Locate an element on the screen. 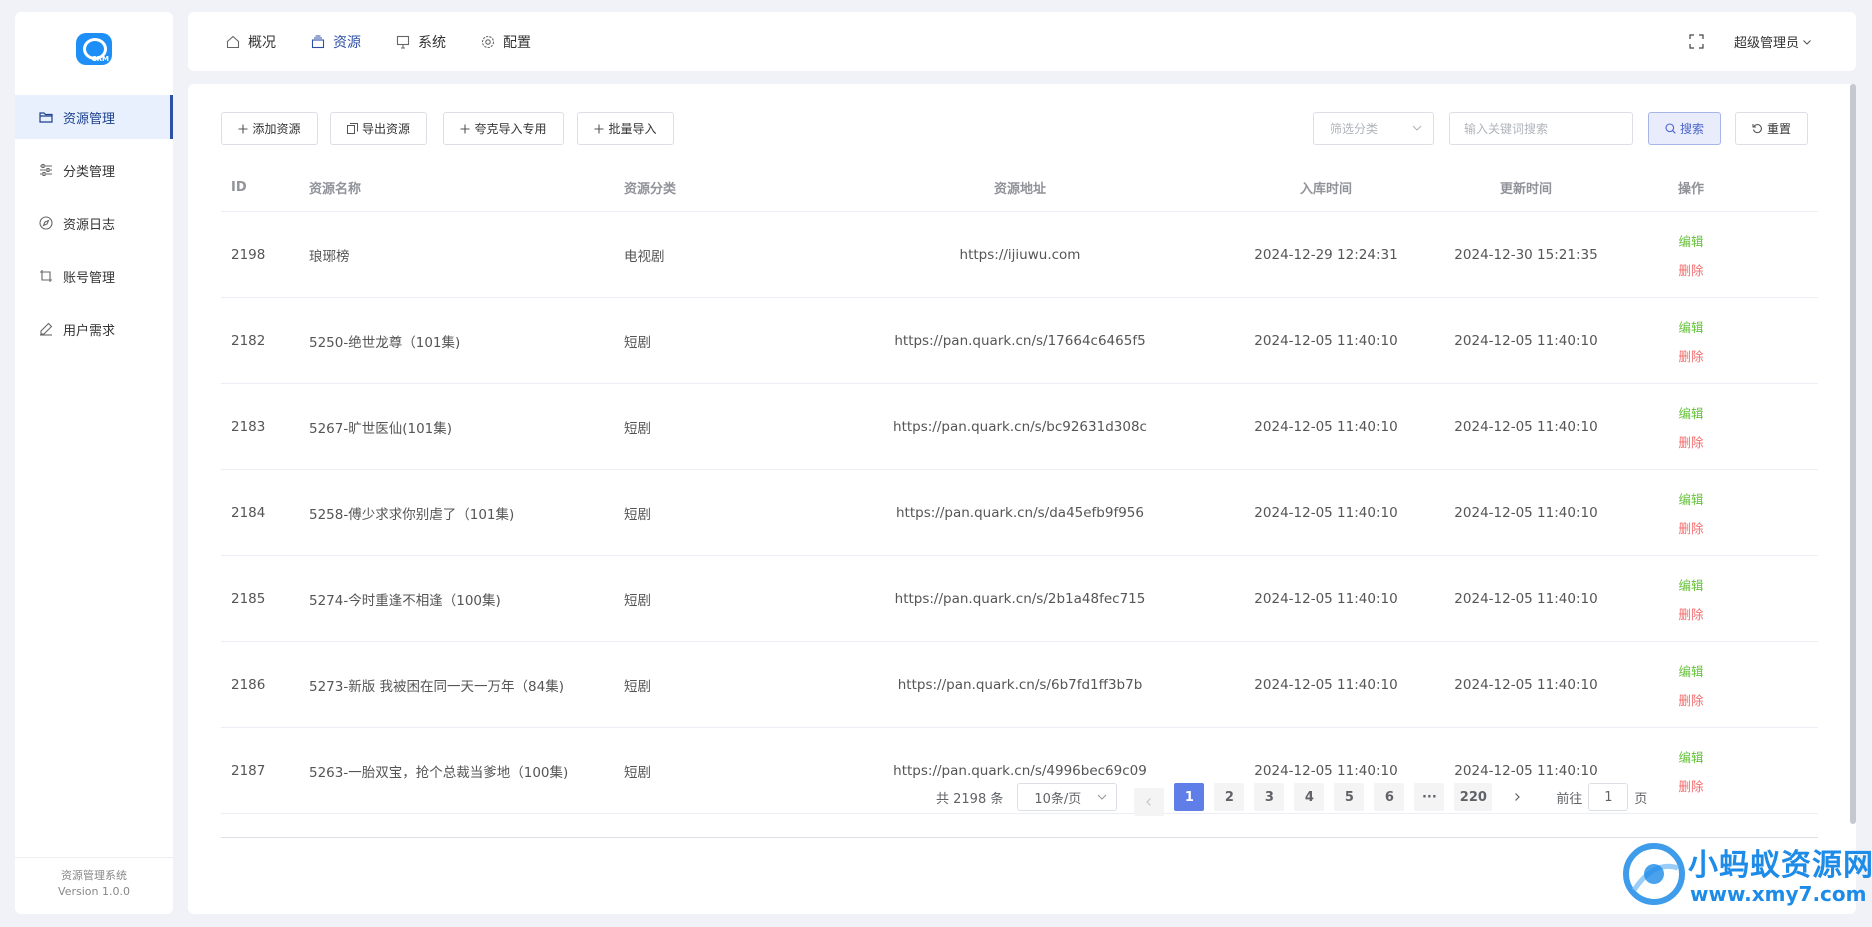 This screenshot has height=927, width=1872. prev-page-button is located at coordinates (1149, 802).